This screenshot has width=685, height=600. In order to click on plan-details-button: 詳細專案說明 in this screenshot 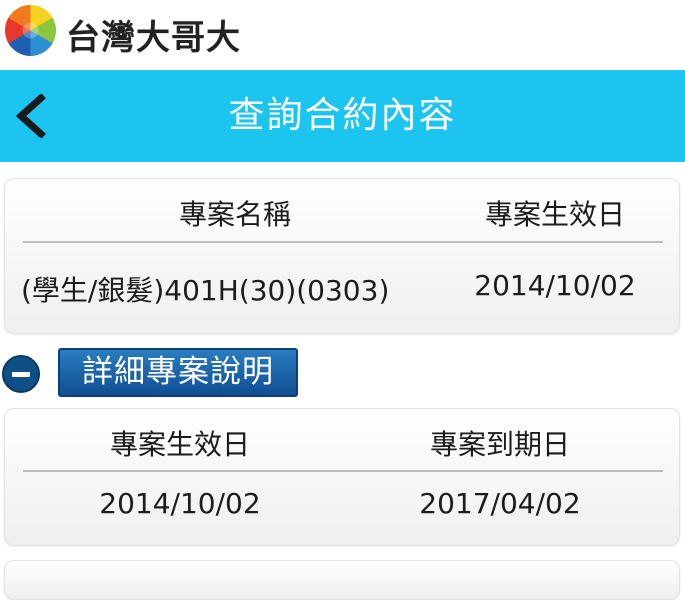, I will do `click(178, 372)`.